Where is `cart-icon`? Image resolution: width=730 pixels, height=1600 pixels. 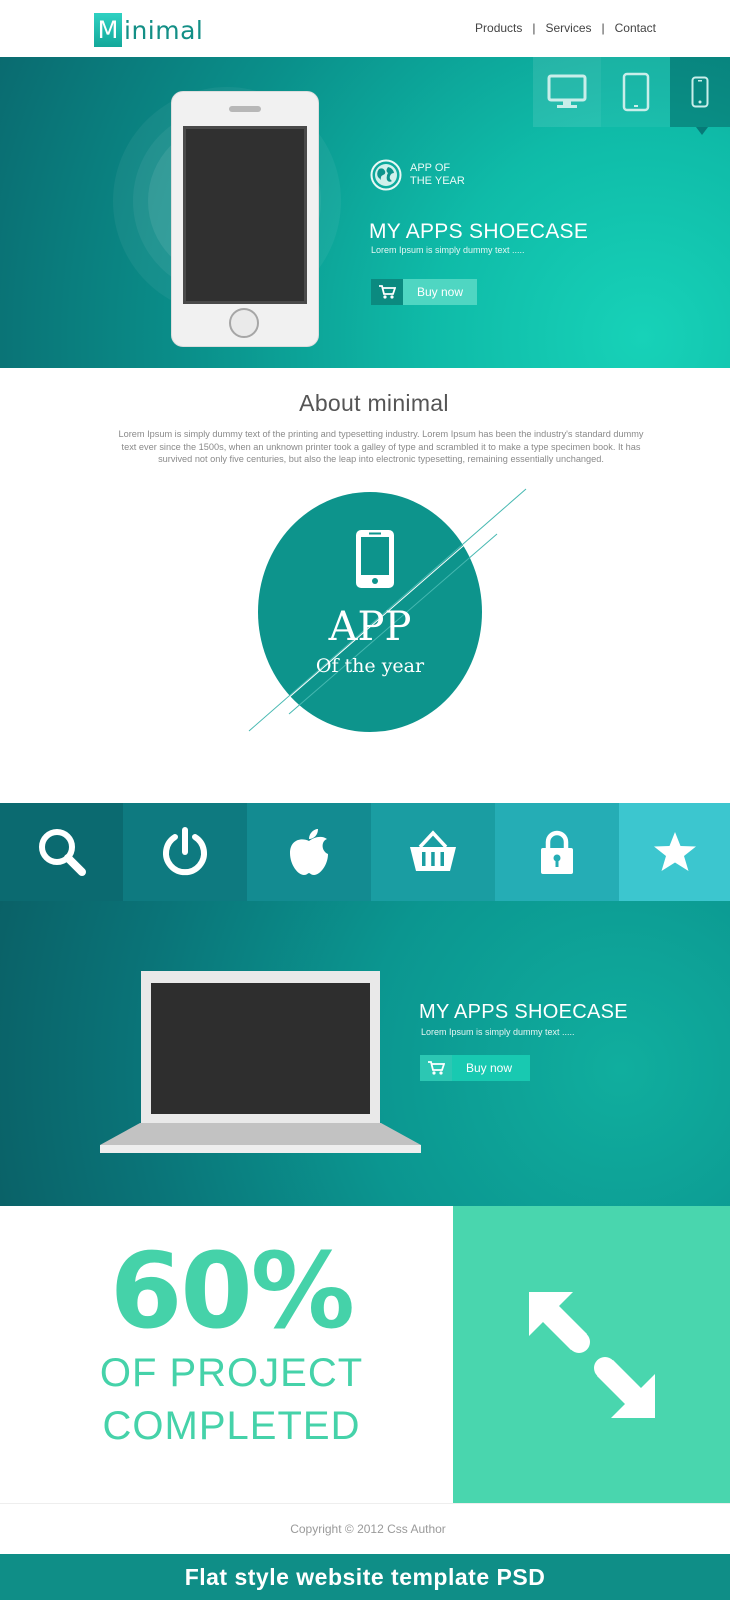 cart-icon is located at coordinates (436, 1068).